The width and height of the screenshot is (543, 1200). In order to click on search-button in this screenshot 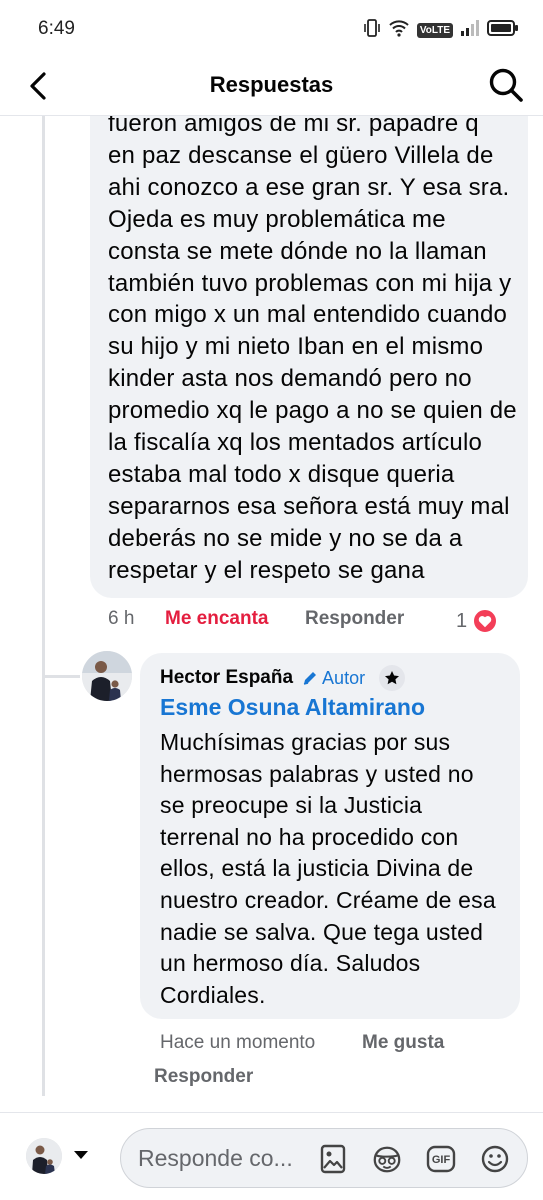, I will do `click(506, 85)`.